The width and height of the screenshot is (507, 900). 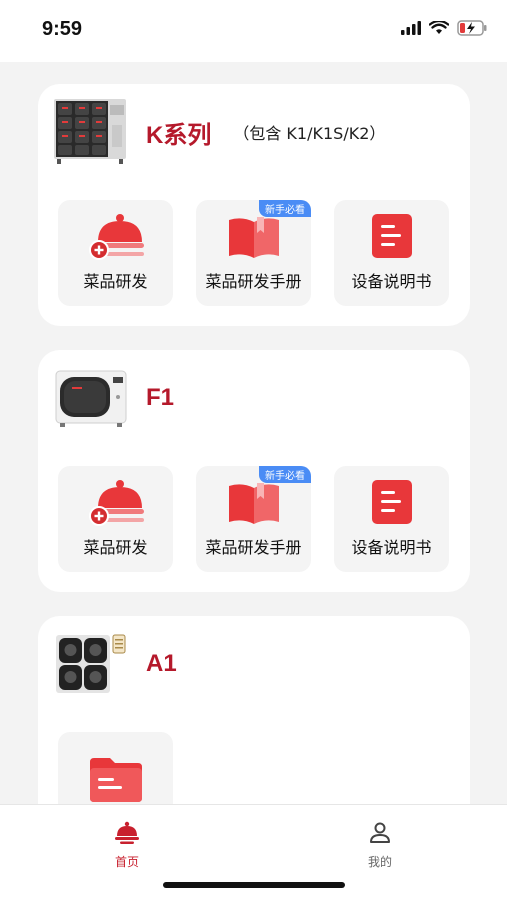 What do you see at coordinates (91, 664) in the screenshot?
I see `a1-pots-icon` at bounding box center [91, 664].